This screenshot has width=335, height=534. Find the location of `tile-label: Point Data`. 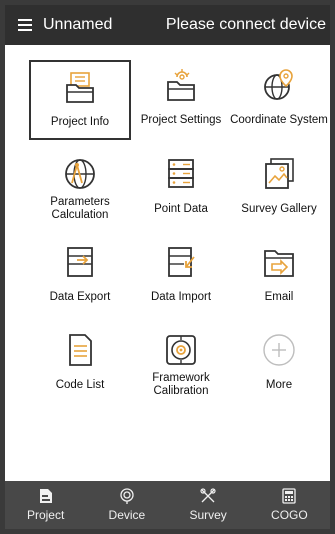

tile-label: Point Data is located at coordinates (181, 208).